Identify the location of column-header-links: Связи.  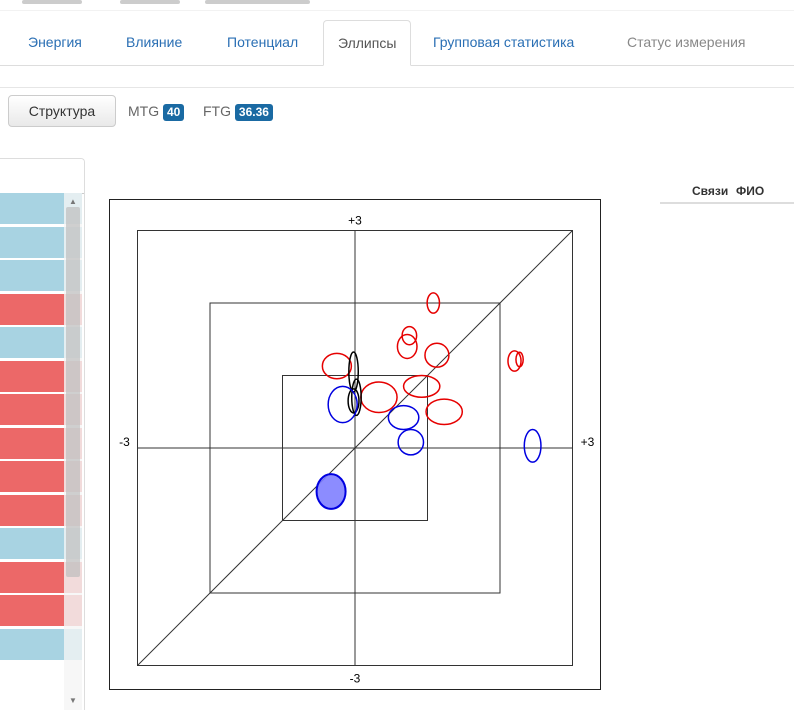
(710, 191).